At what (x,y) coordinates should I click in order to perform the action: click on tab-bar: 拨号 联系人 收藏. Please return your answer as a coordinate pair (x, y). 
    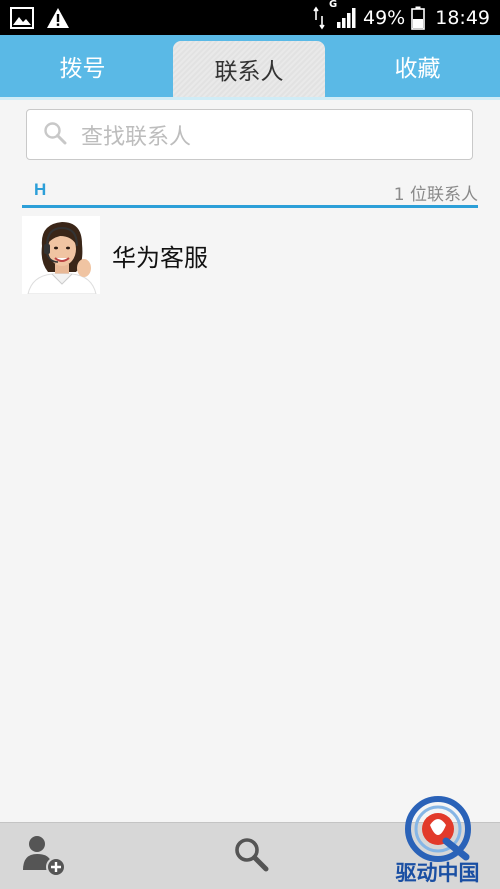
    Looking at the image, I should click on (250, 66).